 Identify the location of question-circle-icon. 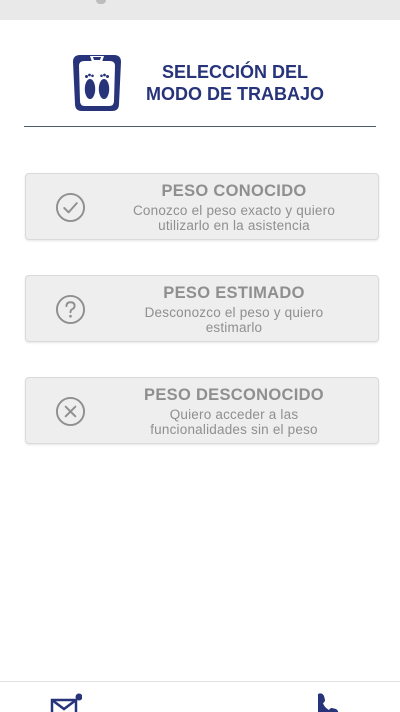
(70, 309).